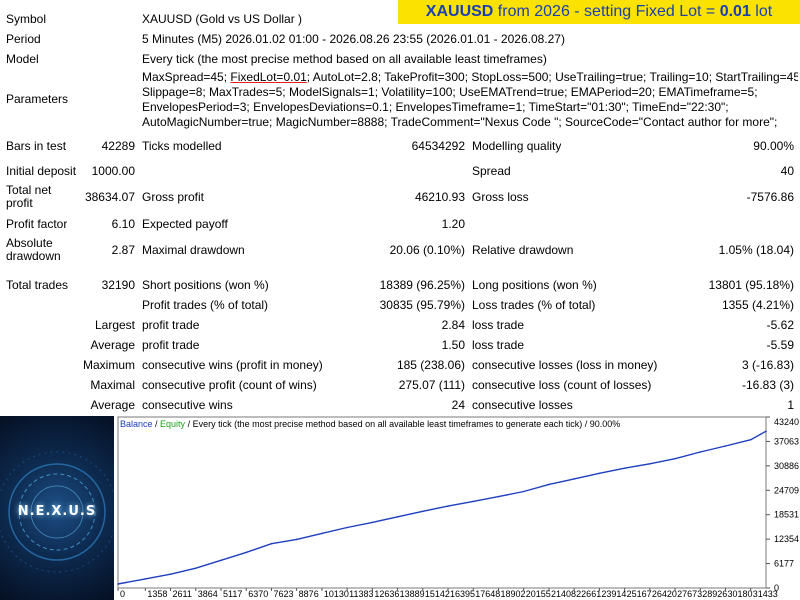 The height and width of the screenshot is (600, 800). What do you see at coordinates (780, 345) in the screenshot?
I see `detail-value-2: -5.59` at bounding box center [780, 345].